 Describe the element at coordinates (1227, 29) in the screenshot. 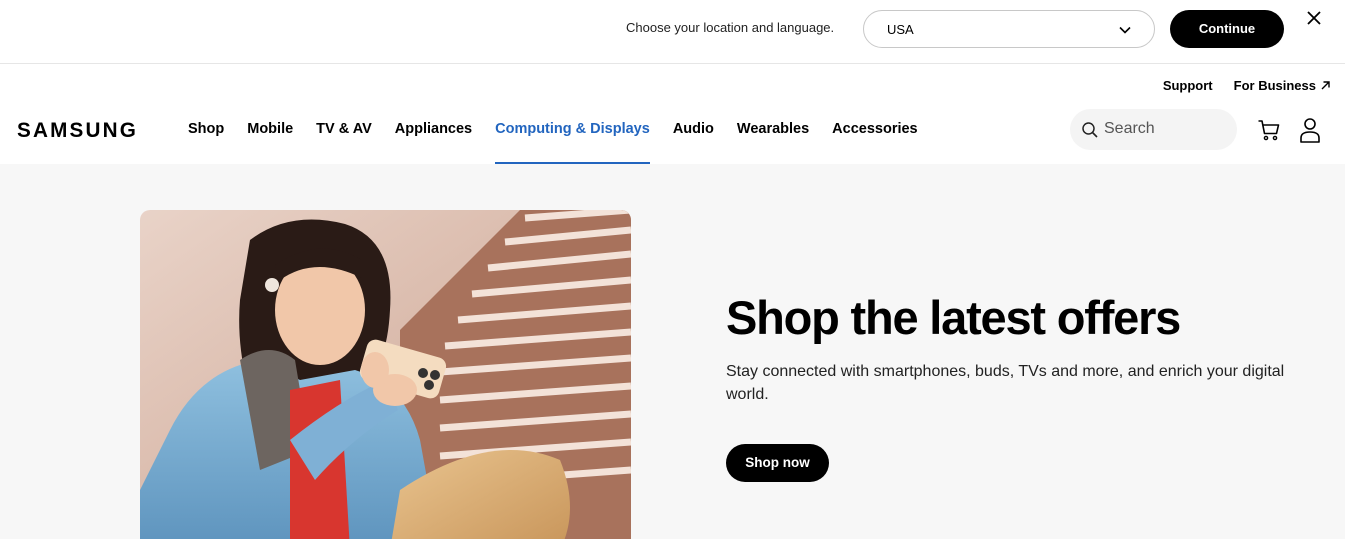

I see `continue-button: Continue` at that location.